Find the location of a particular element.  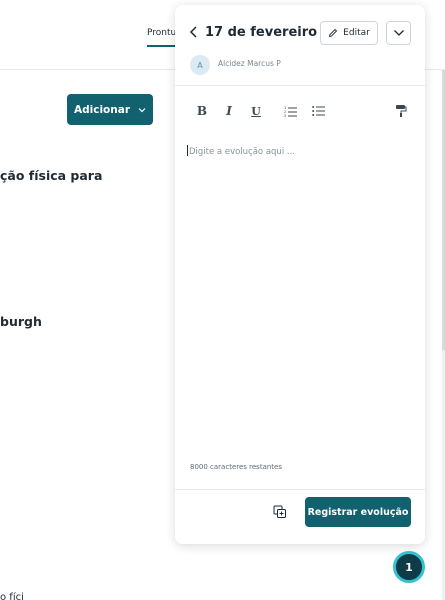

svg-text: 3 is located at coordinates (285, 115).